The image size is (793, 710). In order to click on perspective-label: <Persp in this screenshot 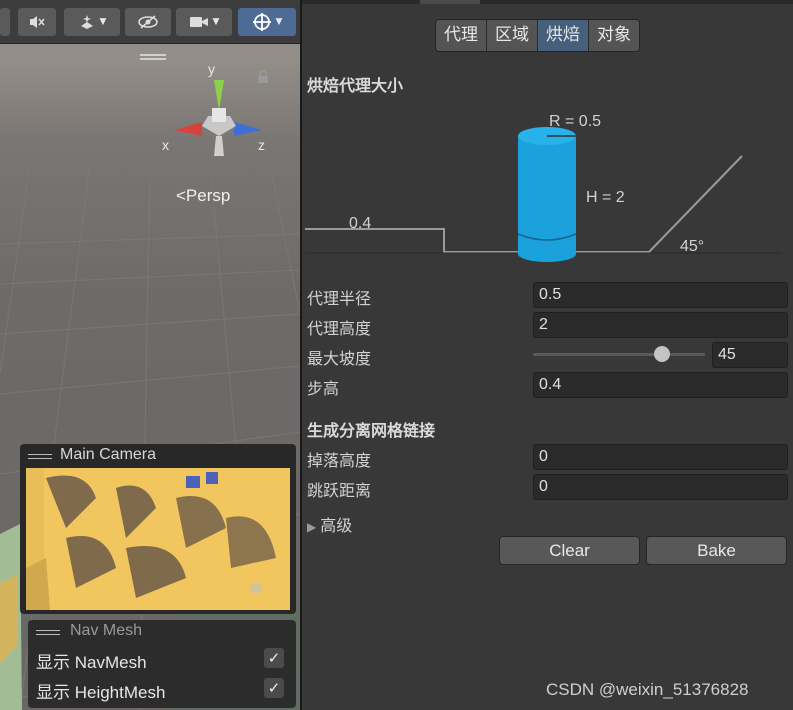, I will do `click(203, 196)`.